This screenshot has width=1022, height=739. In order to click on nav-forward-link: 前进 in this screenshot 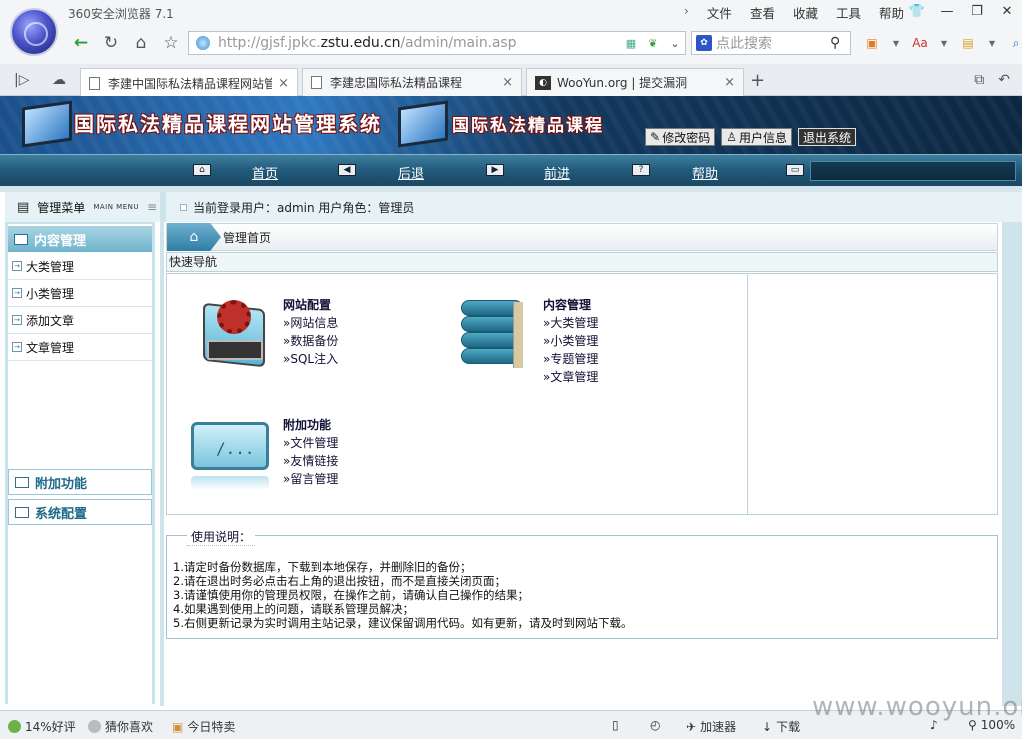, I will do `click(557, 172)`.